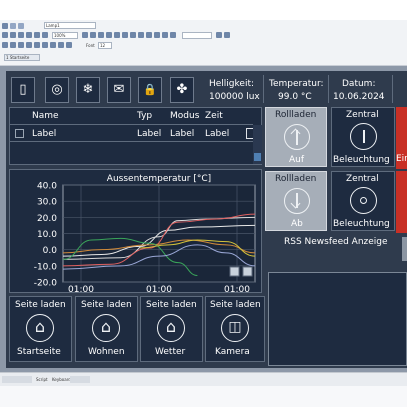 This screenshot has height=407, width=407. I want to click on status-bar: Script Keyboard, so click(203, 379).